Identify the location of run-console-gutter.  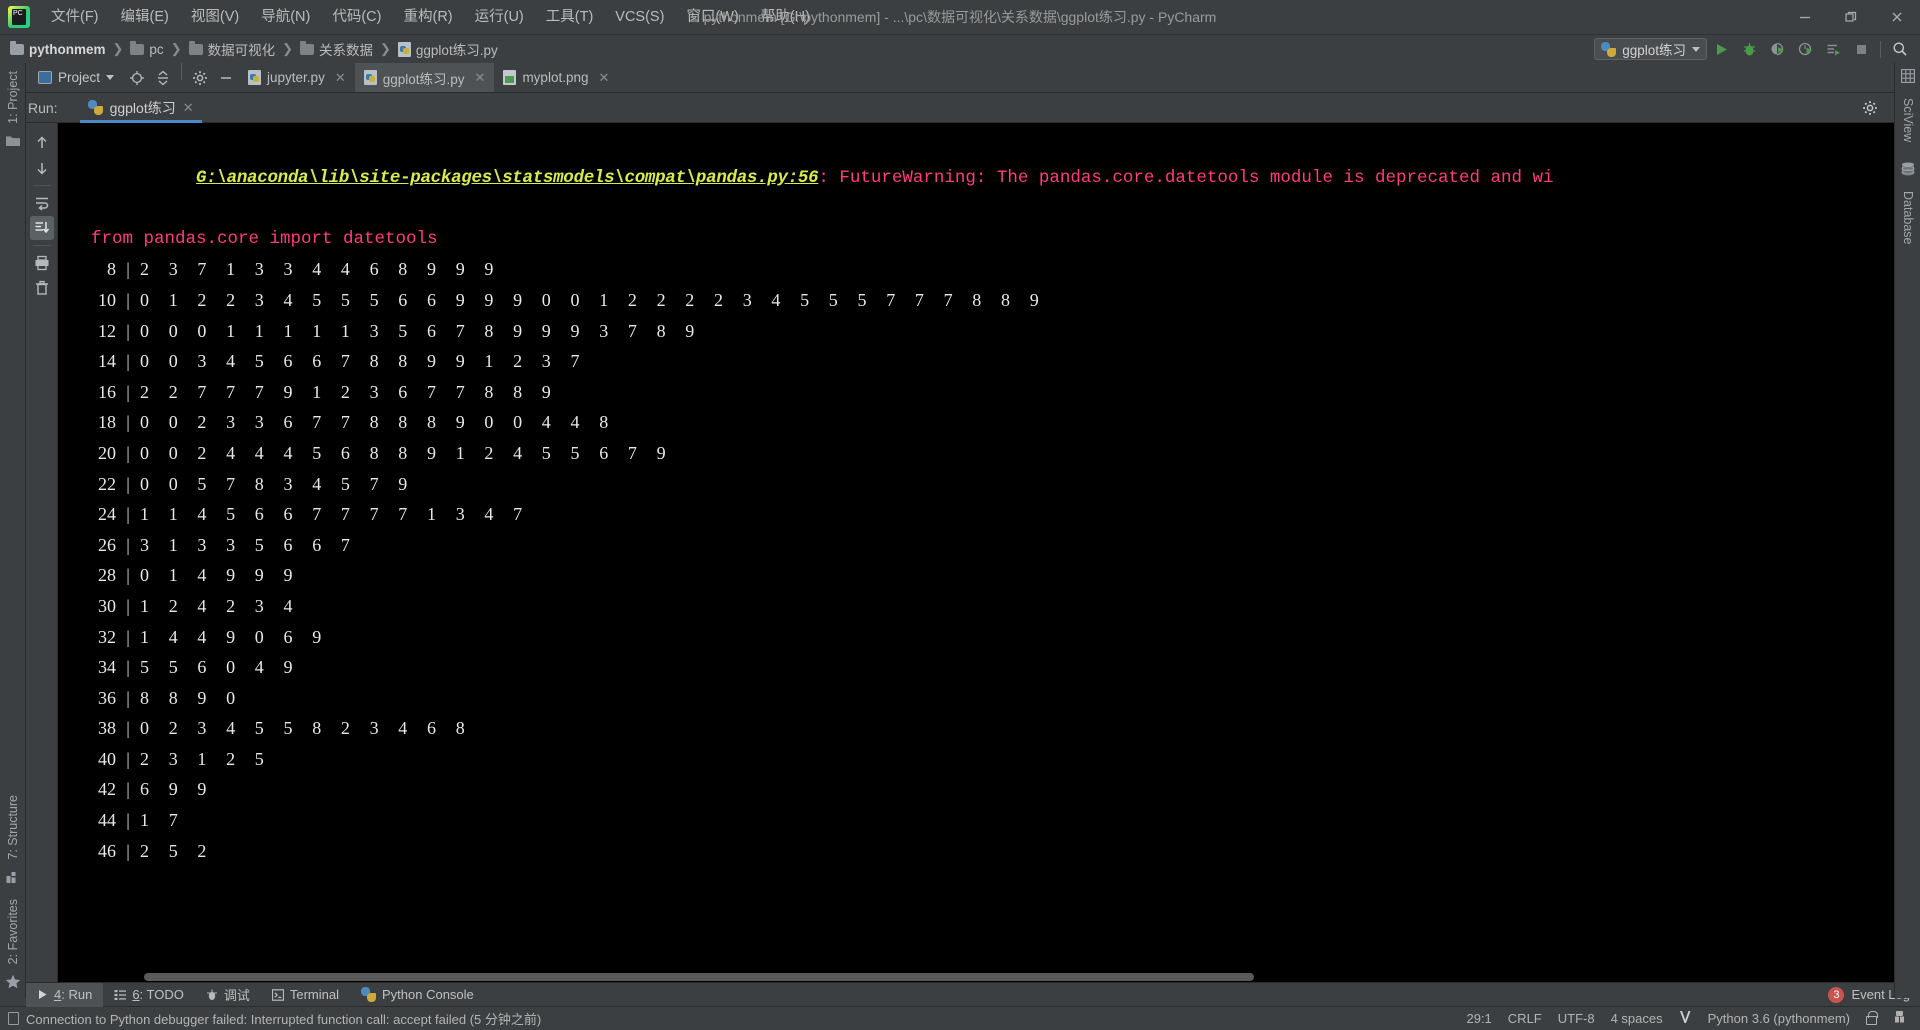
(42, 552).